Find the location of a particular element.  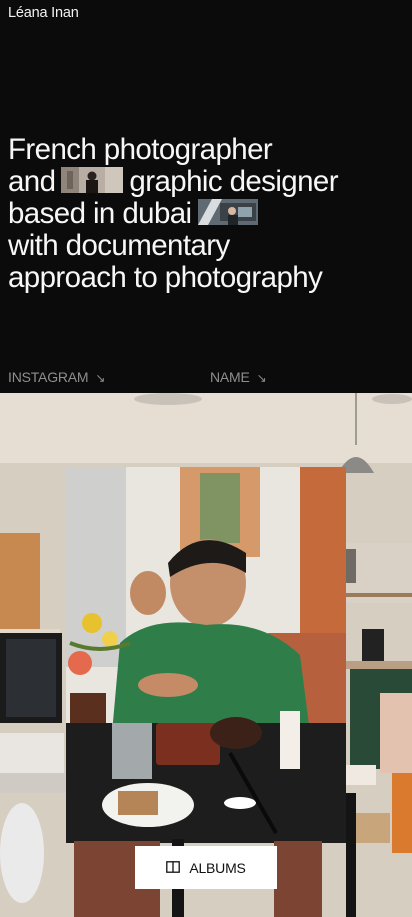

hero-line-2a: and is located at coordinates (32, 181).